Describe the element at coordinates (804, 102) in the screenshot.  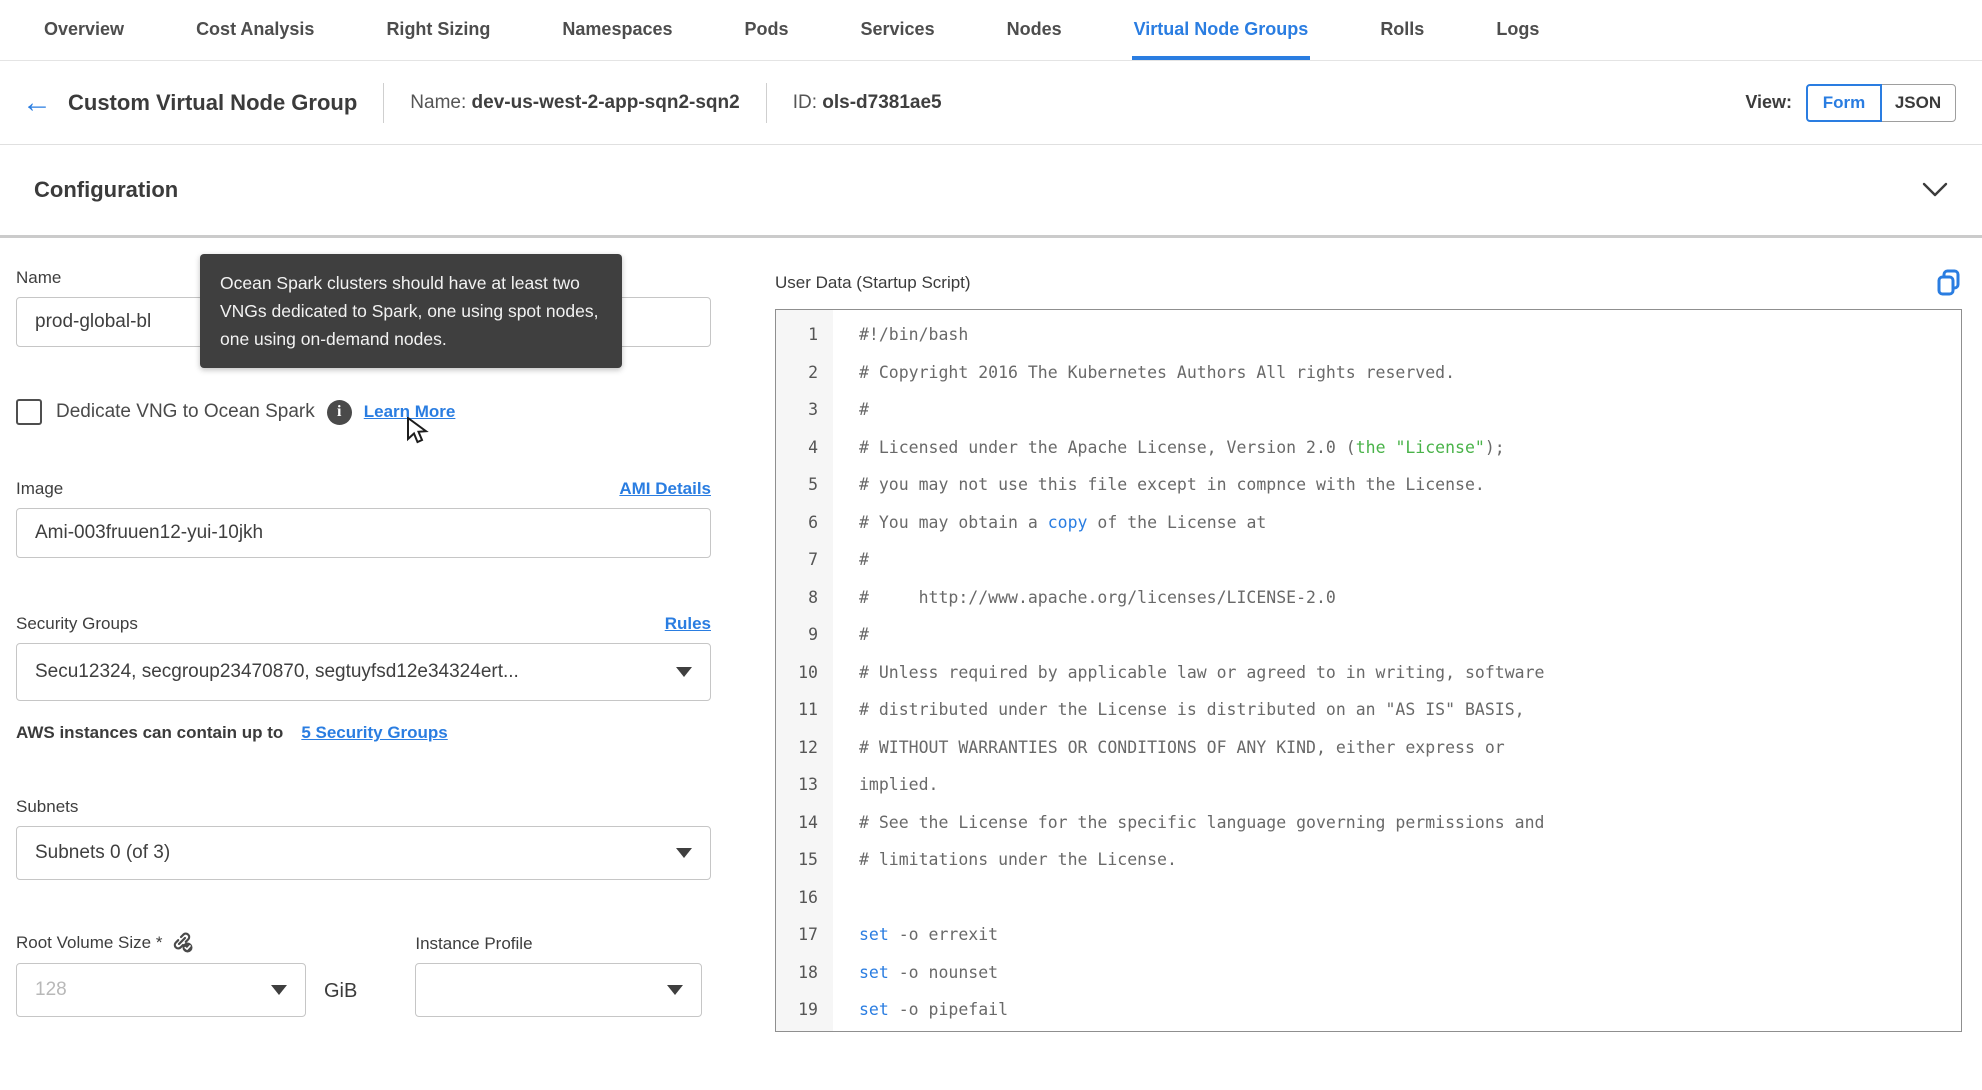
I see `vng-id-label: ID:` at that location.